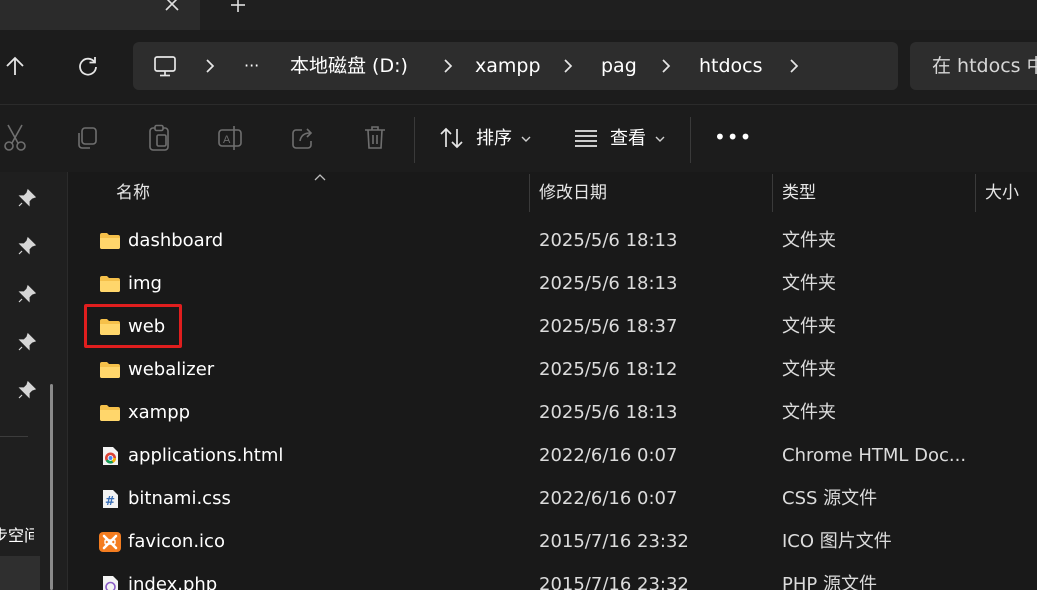  What do you see at coordinates (830, 498) in the screenshot?
I see `file-type: CSS 源文件` at bounding box center [830, 498].